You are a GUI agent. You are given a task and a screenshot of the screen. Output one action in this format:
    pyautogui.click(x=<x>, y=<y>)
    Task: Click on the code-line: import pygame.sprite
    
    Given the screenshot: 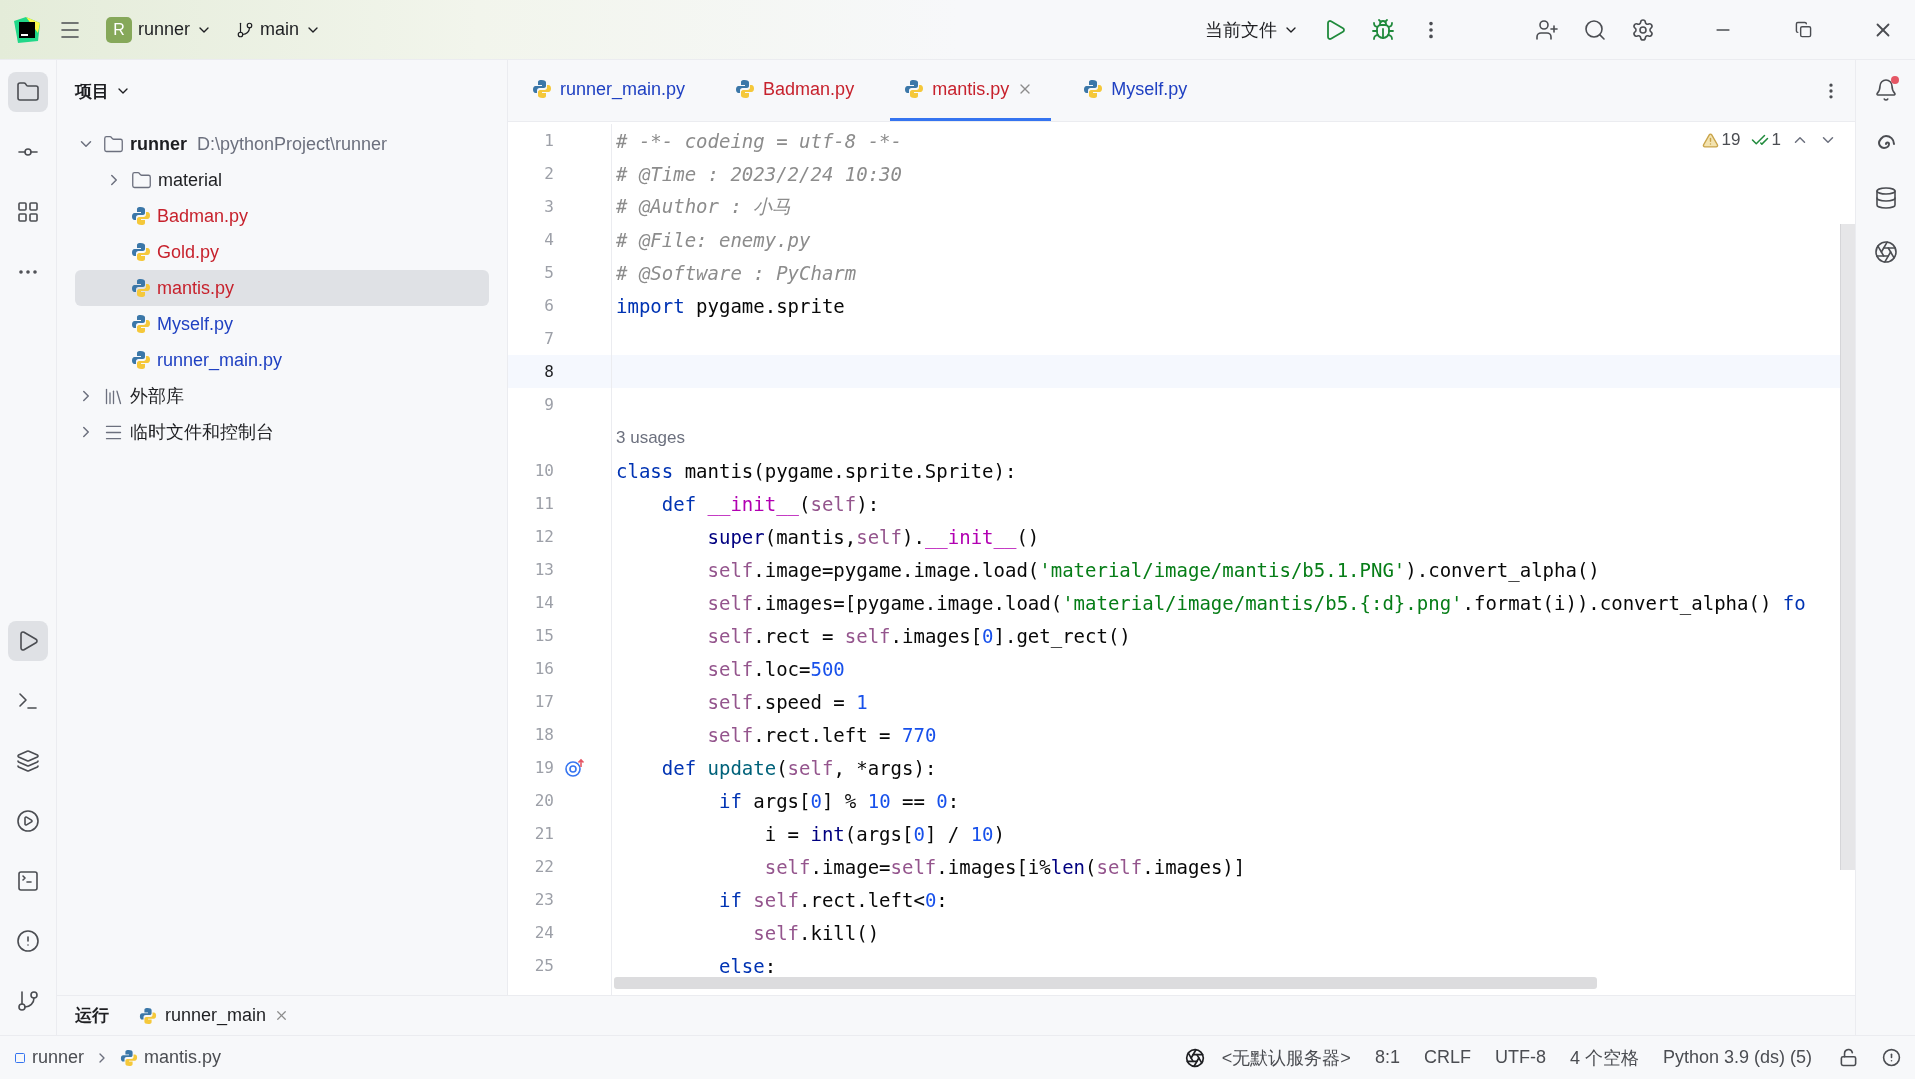 What is the action you would take?
    pyautogui.click(x=730, y=305)
    